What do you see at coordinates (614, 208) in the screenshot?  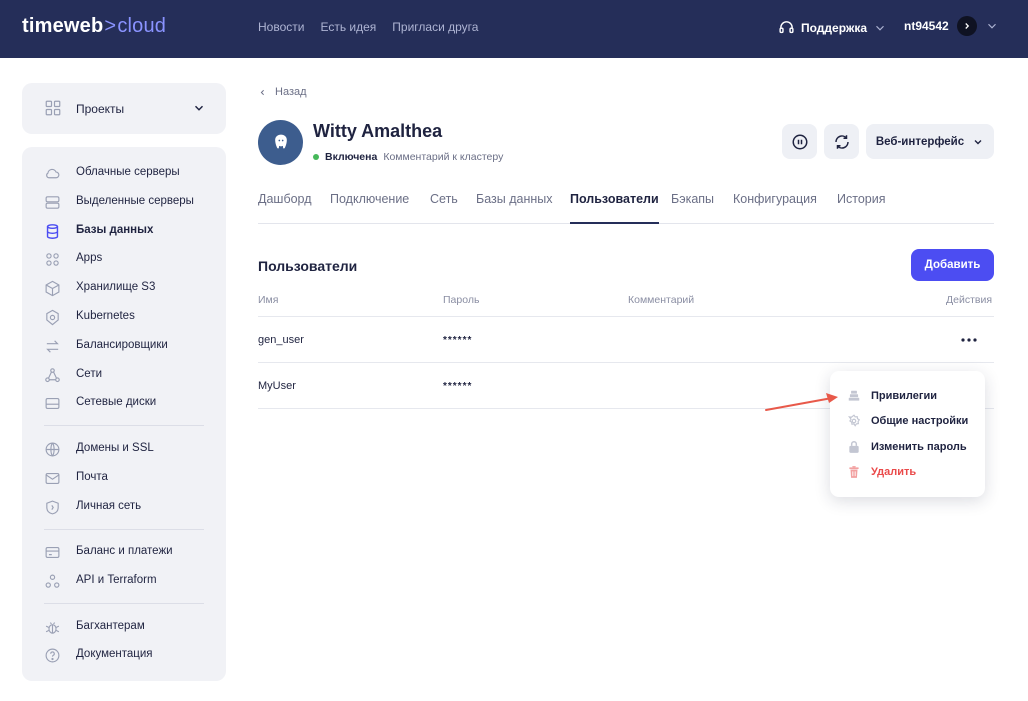 I see `tab-users: Пользователи` at bounding box center [614, 208].